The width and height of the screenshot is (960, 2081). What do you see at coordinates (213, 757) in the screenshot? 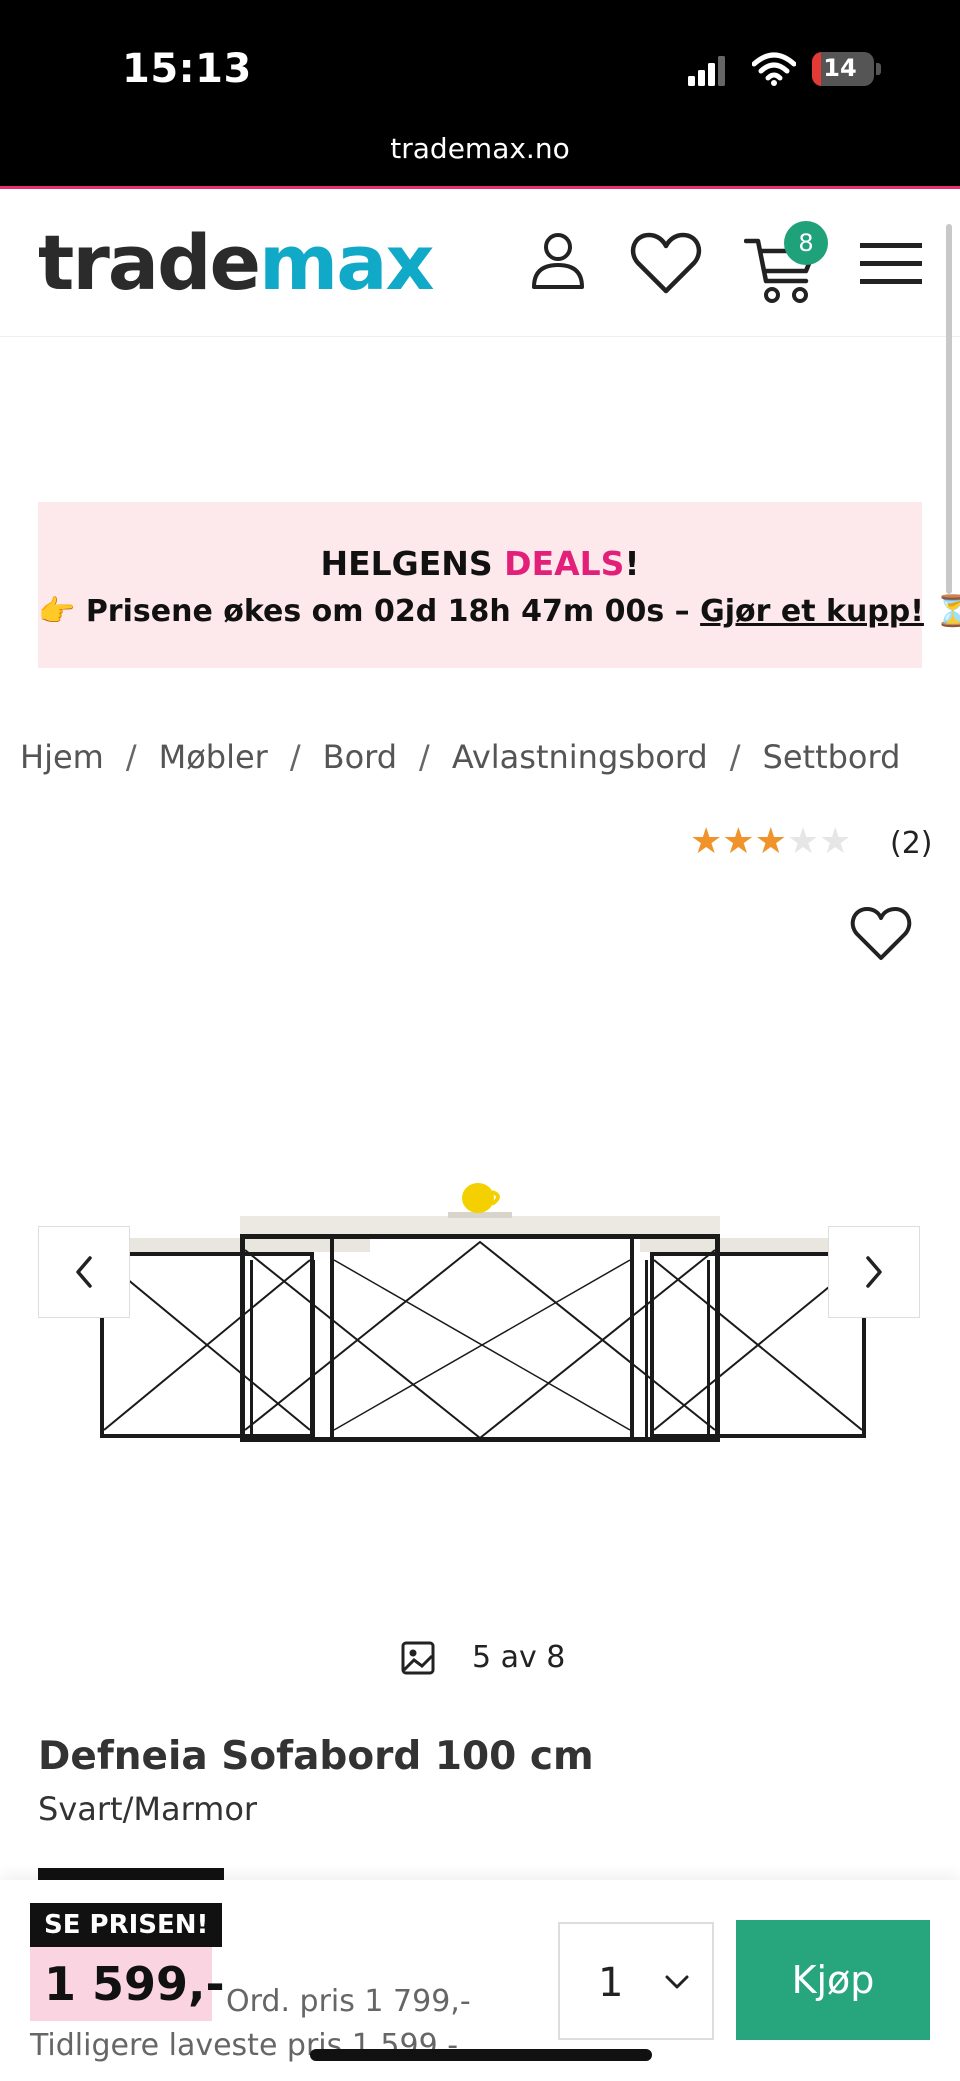
I see `breadcrumb-item-mobler: Møbler` at bounding box center [213, 757].